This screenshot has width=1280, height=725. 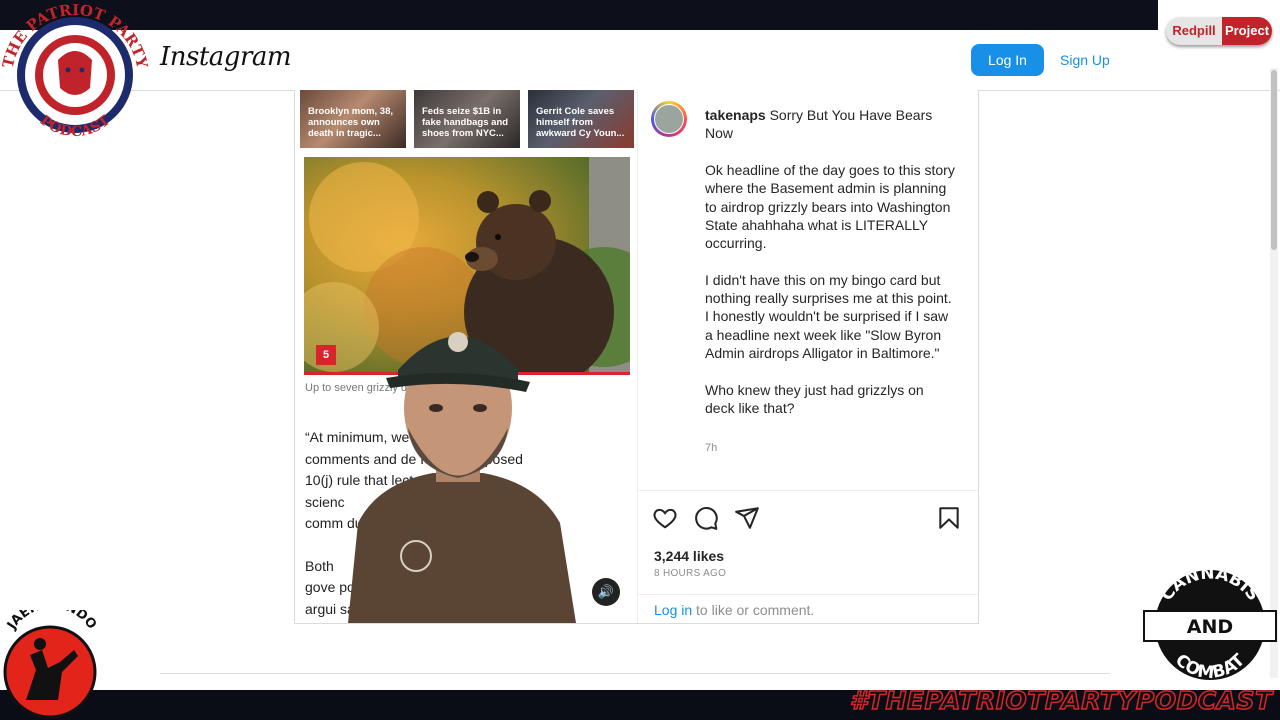 I want to click on log-in-button: Log In, so click(x=1007, y=60).